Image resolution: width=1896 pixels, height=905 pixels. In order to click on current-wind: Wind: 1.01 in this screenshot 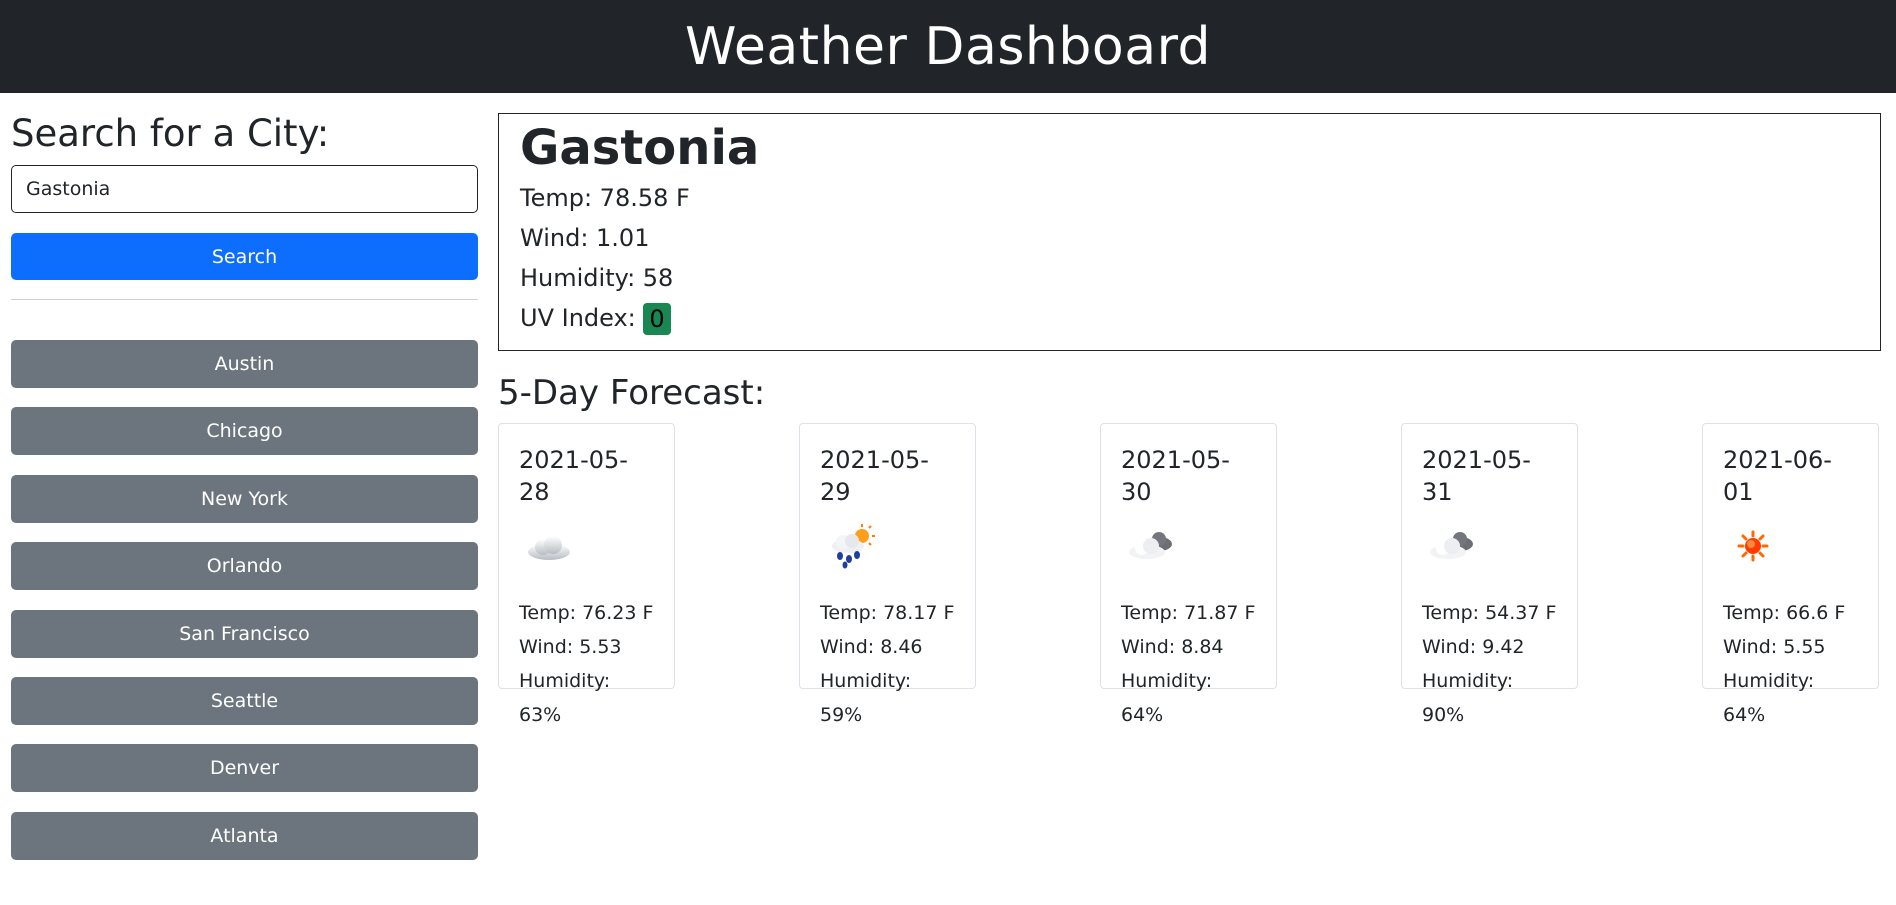, I will do `click(585, 238)`.